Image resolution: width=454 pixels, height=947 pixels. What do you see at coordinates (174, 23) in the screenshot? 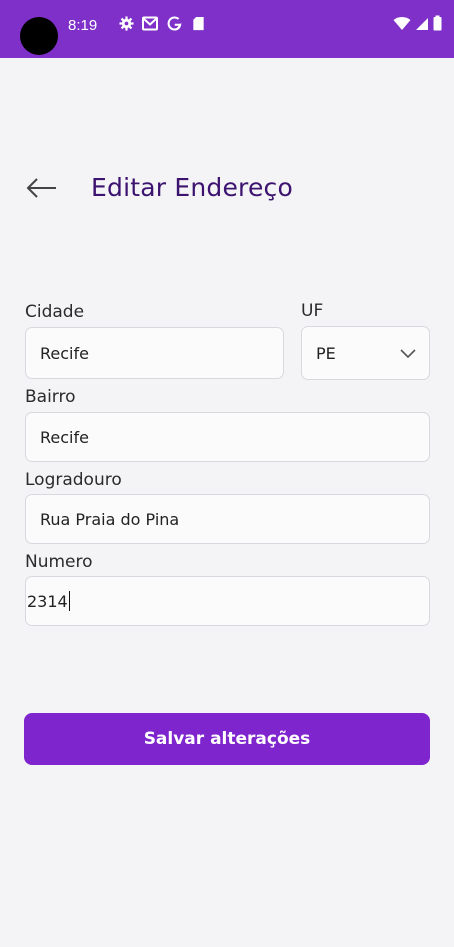
I see `google-icon` at bounding box center [174, 23].